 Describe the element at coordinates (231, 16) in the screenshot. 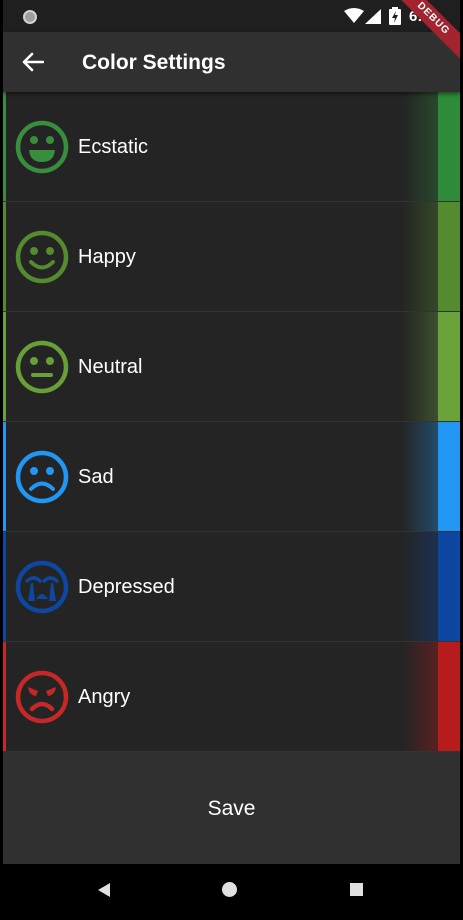

I see `status-bar: 6:10` at that location.